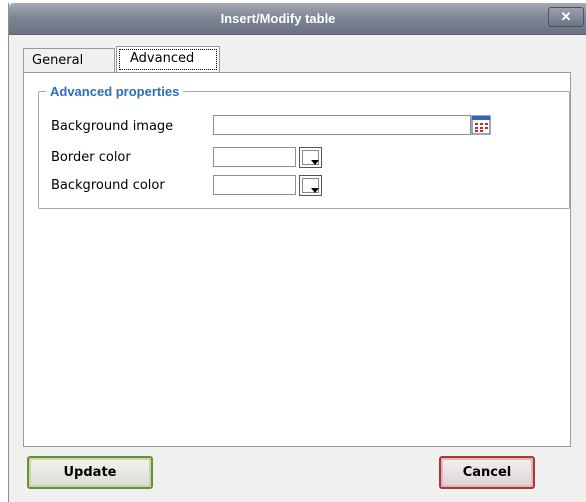  I want to click on browse-image-icon, so click(481, 125).